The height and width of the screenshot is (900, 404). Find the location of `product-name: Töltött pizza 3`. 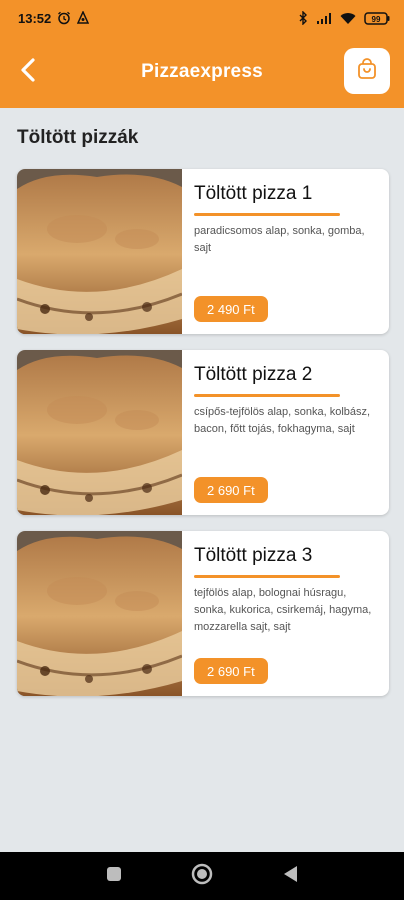

product-name: Töltött pizza 3 is located at coordinates (253, 555).